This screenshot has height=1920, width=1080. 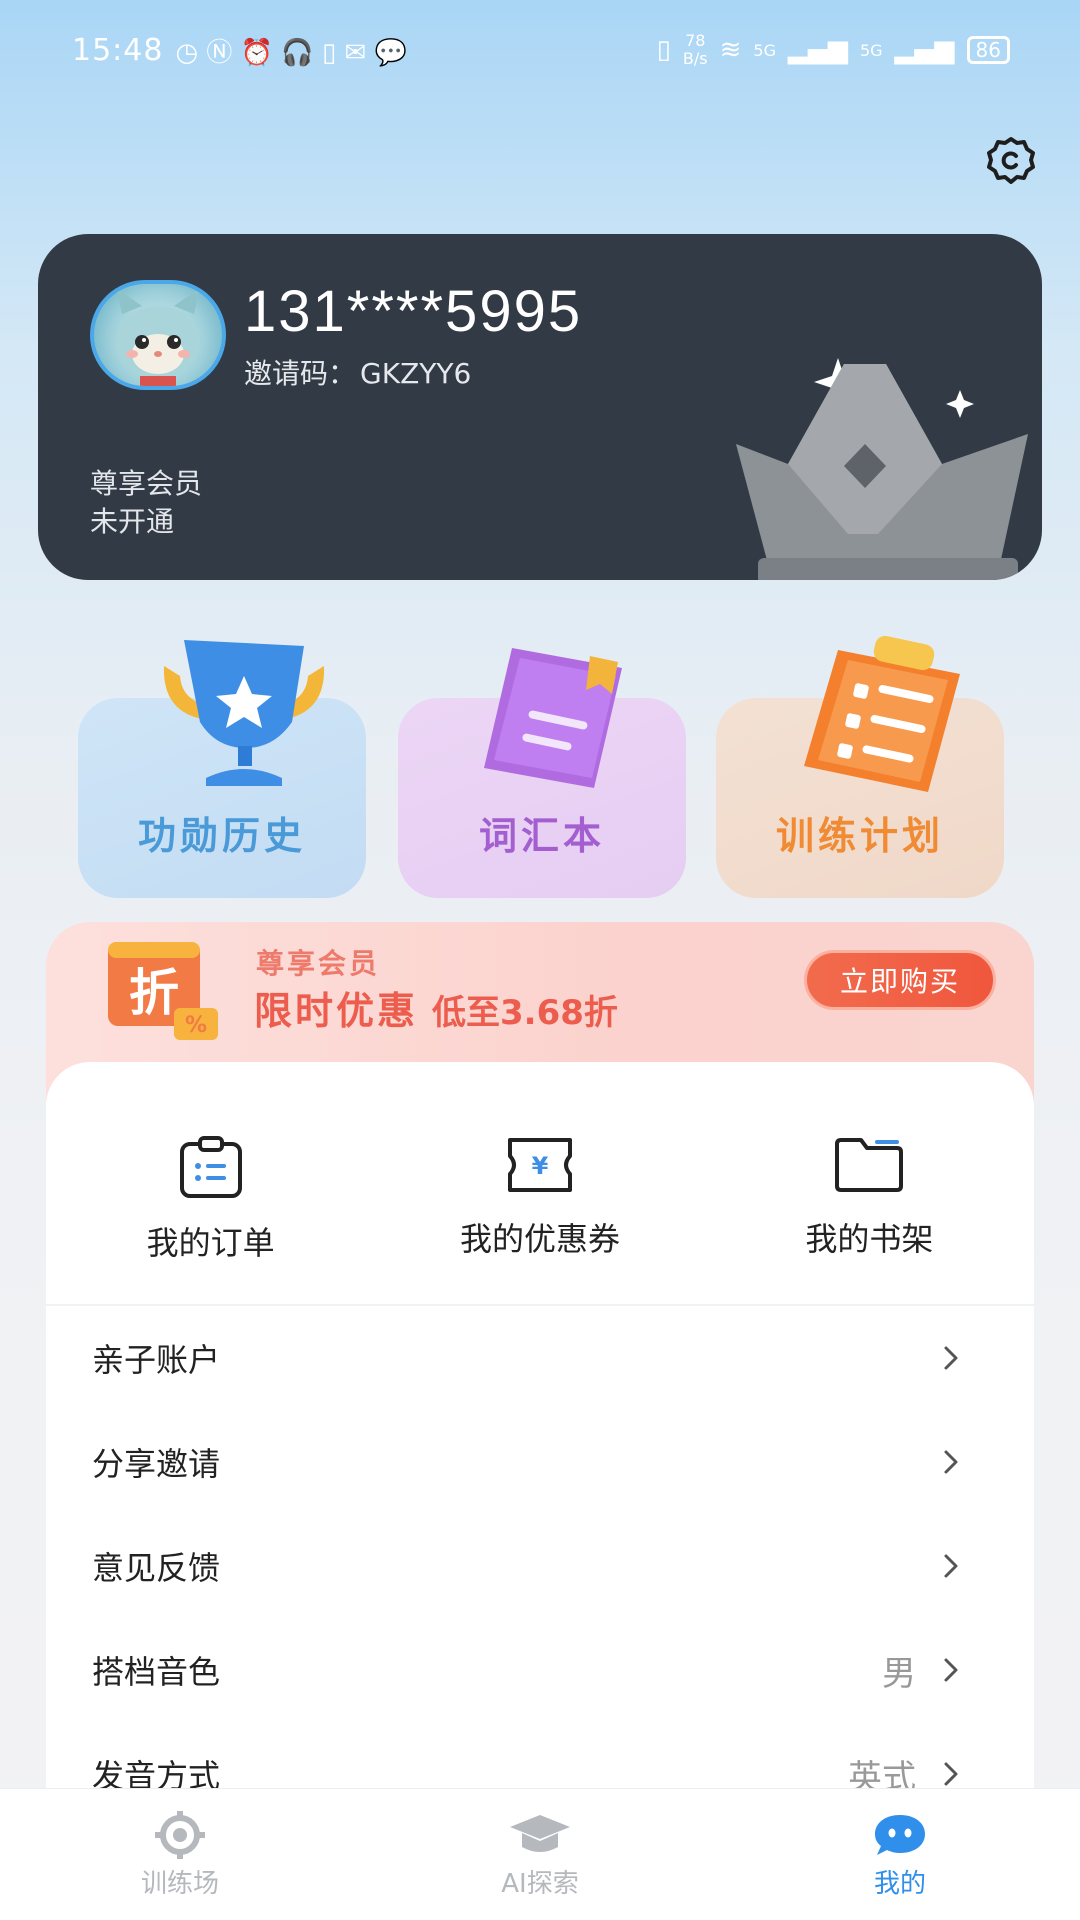 I want to click on status-left: 15:48 ◷ Ⓝ ⏰ 🎧 ▯ ✉ 💬, so click(x=239, y=50).